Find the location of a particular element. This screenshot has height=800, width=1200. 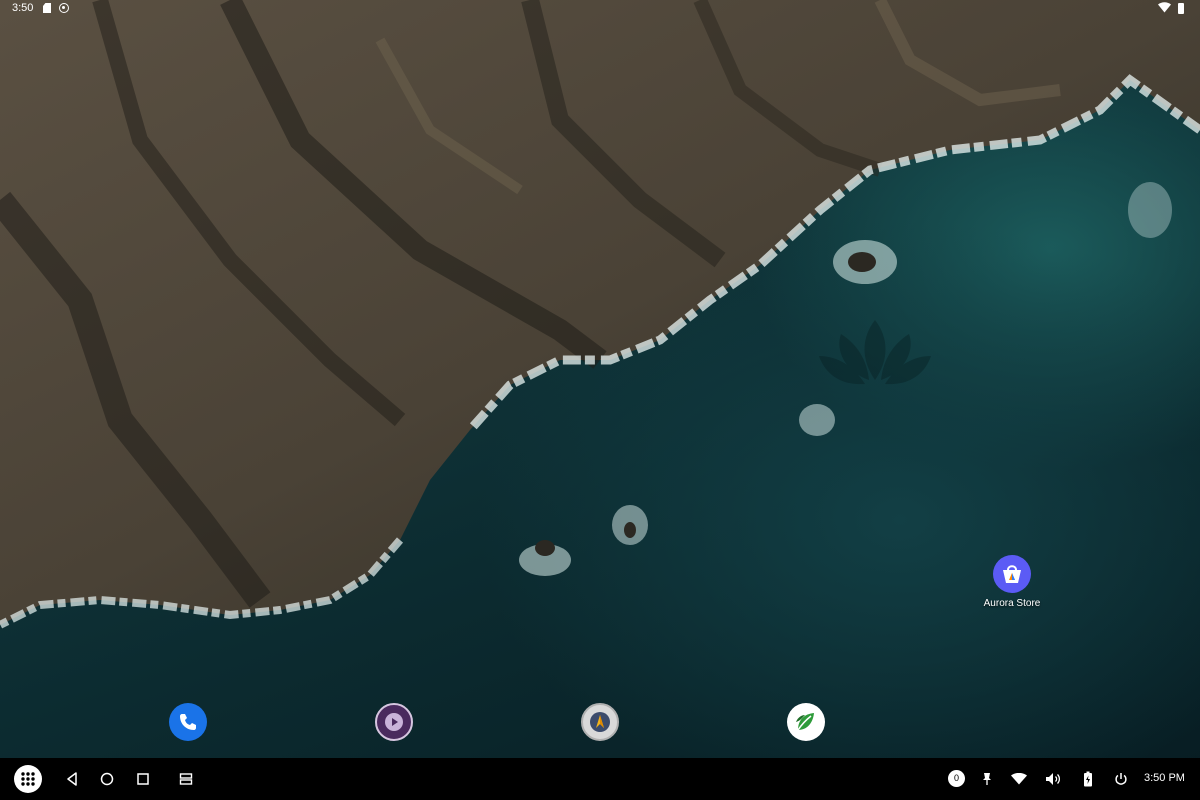

back-icon is located at coordinates (72, 779).